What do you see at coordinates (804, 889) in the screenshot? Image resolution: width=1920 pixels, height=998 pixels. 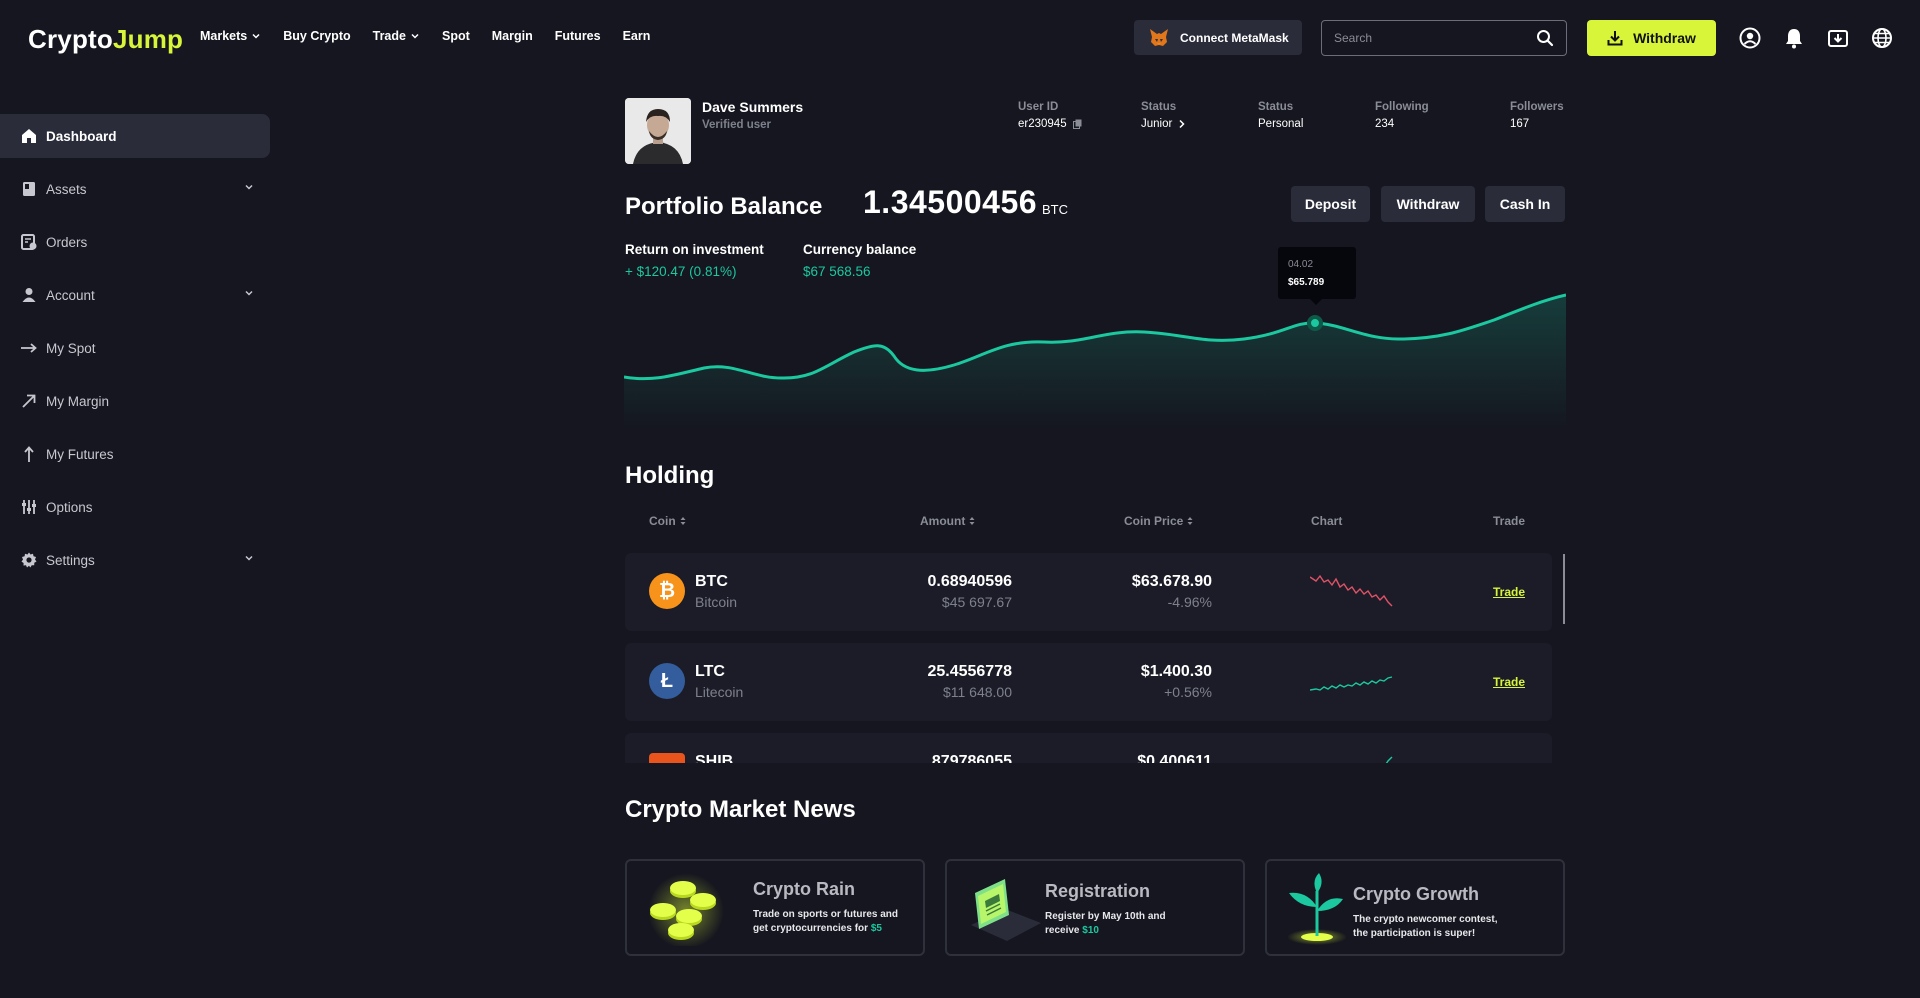 I see `news-card-title: Crypto Rain` at bounding box center [804, 889].